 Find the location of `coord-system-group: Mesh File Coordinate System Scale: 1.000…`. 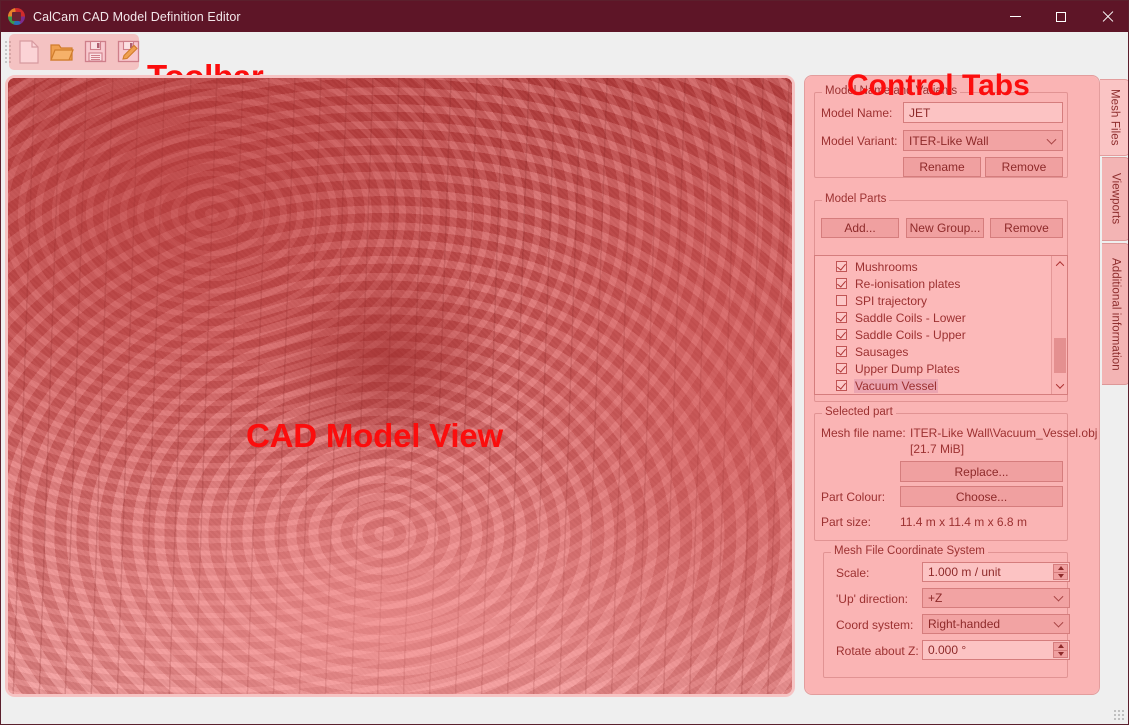

coord-system-group: Mesh File Coordinate System Scale: 1.000… is located at coordinates (946, 611).